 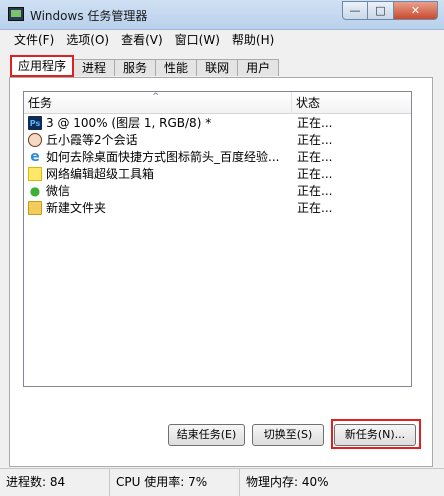 I want to click on wechat-icon: ●, so click(x=35, y=191).